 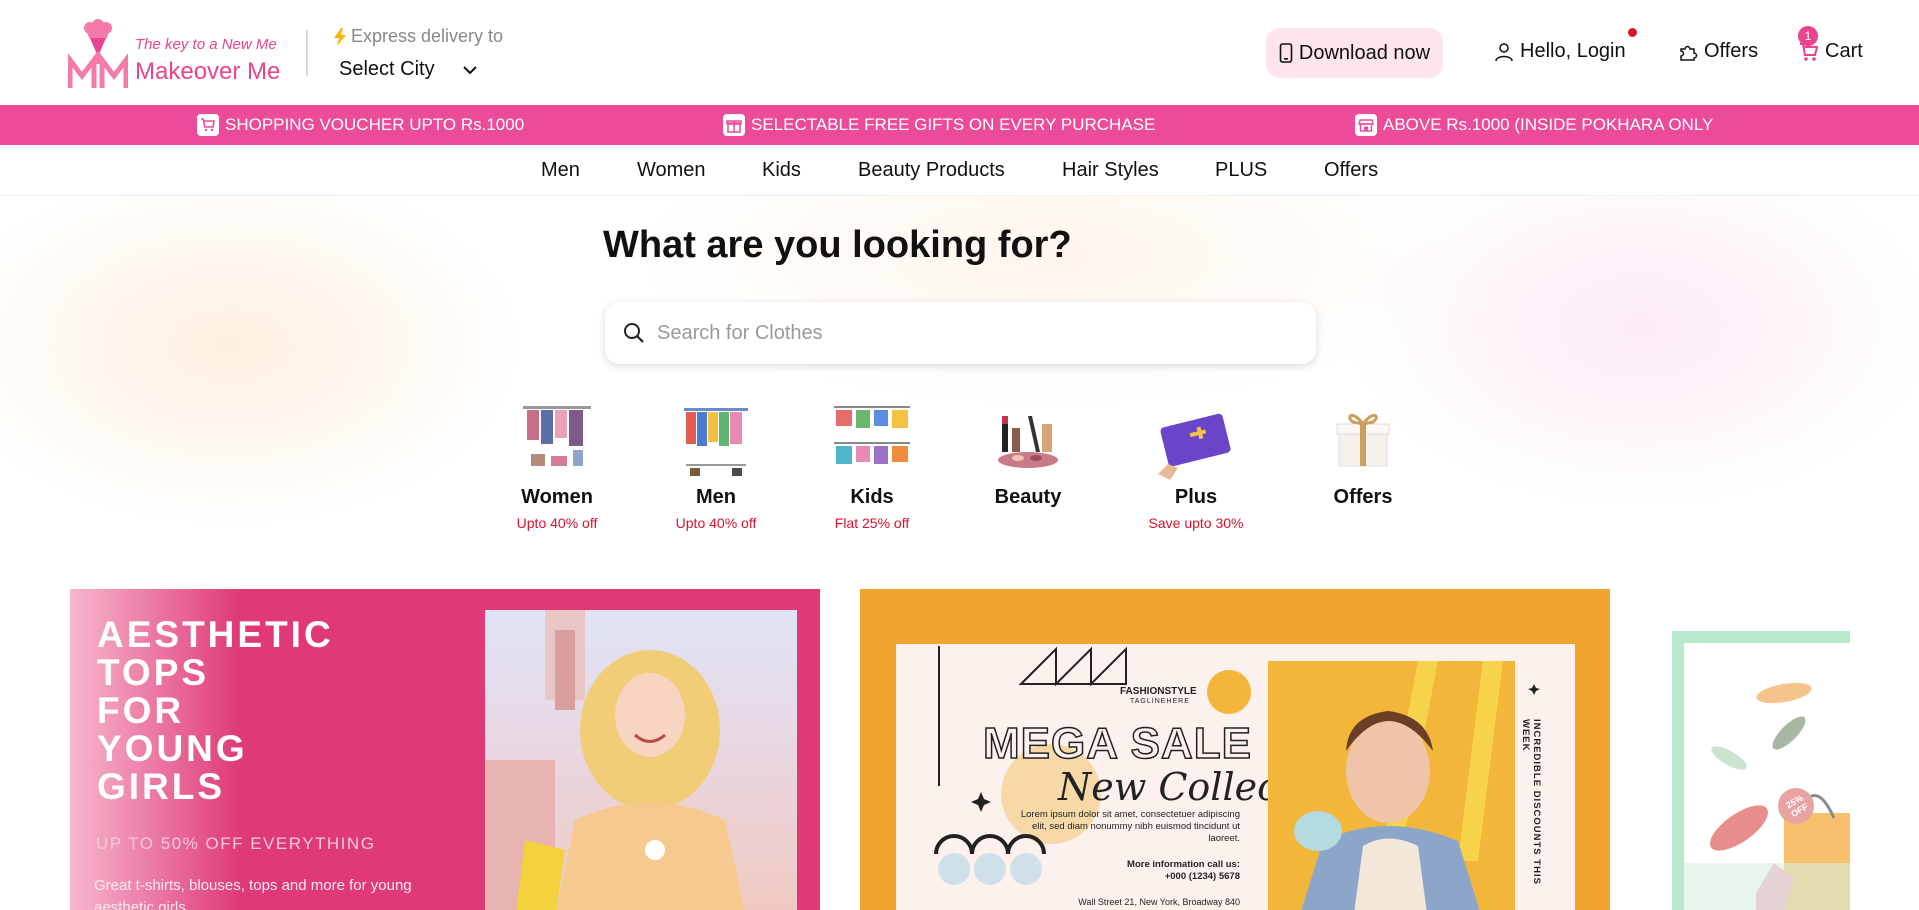 I want to click on nav-item-kids: Kids, so click(x=781, y=170).